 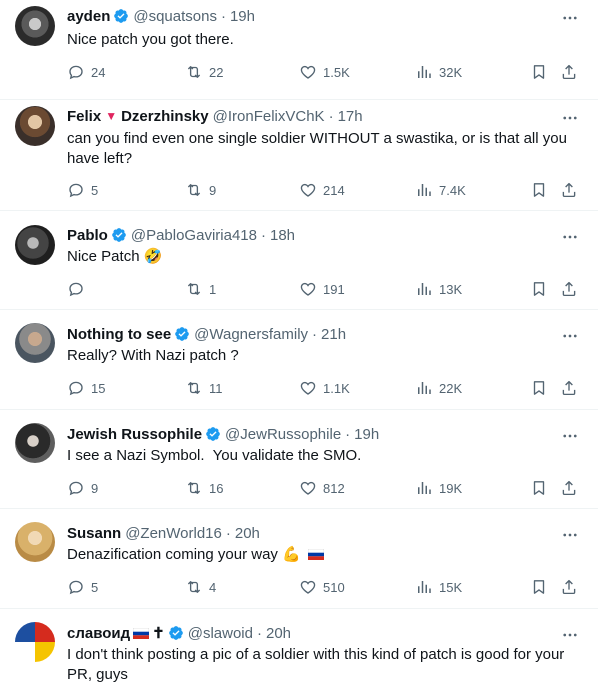 What do you see at coordinates (87, 235) in the screenshot?
I see `display-name: Pablo` at bounding box center [87, 235].